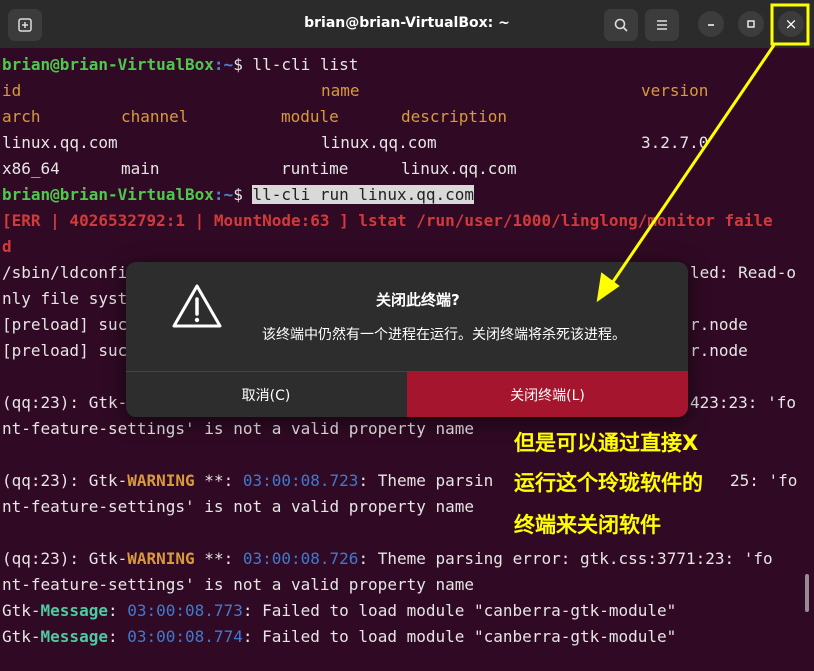 The image size is (814, 671). What do you see at coordinates (689, 170) in the screenshot?
I see `annotation-arrow-line` at bounding box center [689, 170].